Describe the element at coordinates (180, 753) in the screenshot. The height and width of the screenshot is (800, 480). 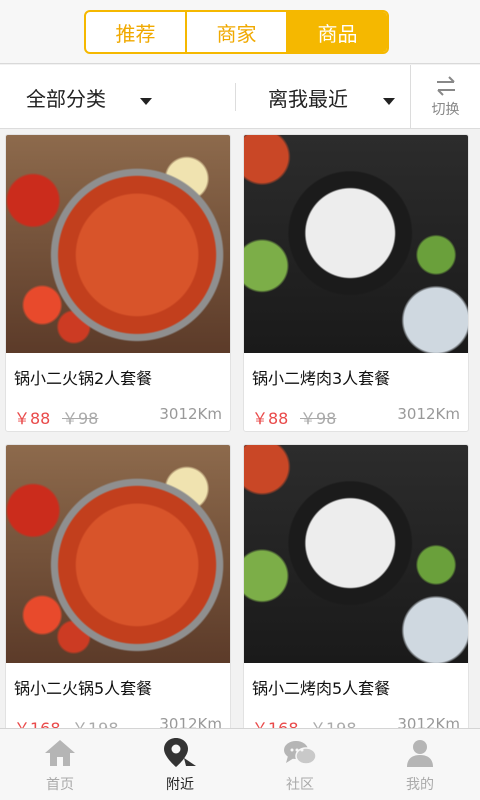
I see `location-pin-icon` at that location.